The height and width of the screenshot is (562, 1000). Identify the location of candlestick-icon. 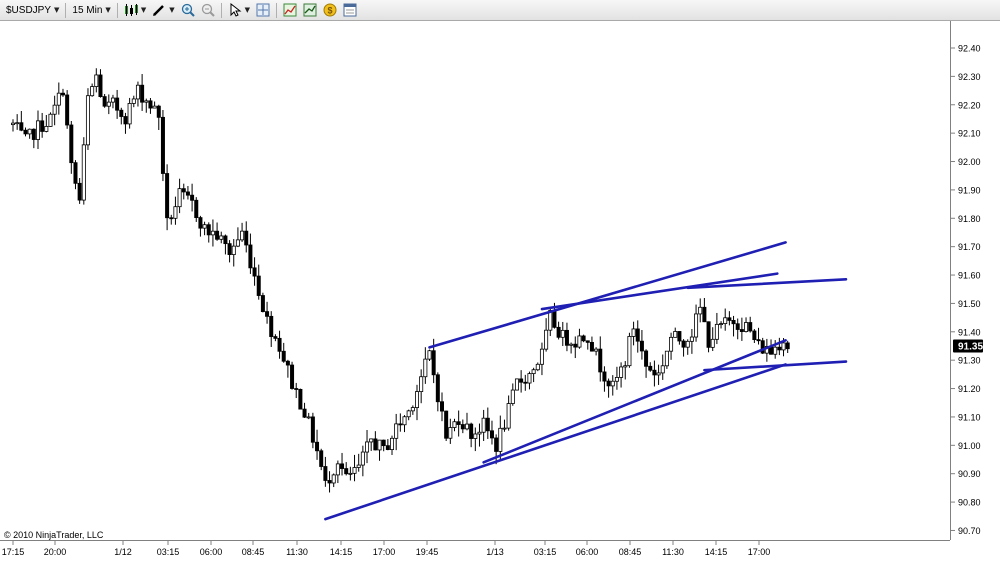
(131, 10).